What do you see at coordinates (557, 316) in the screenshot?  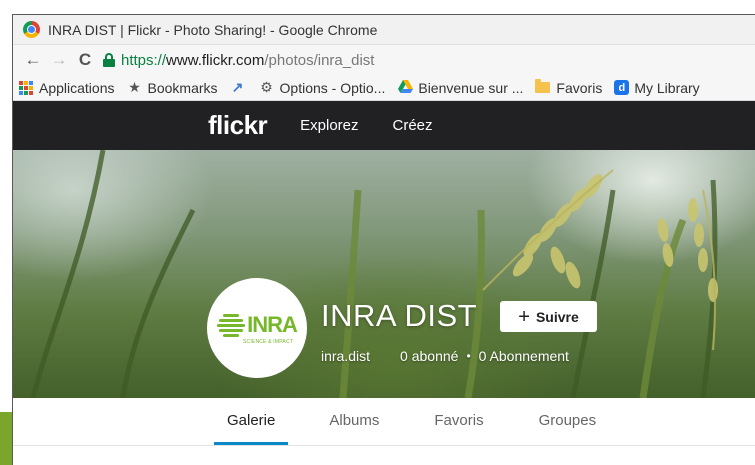 I see `follow-label: Suivre` at bounding box center [557, 316].